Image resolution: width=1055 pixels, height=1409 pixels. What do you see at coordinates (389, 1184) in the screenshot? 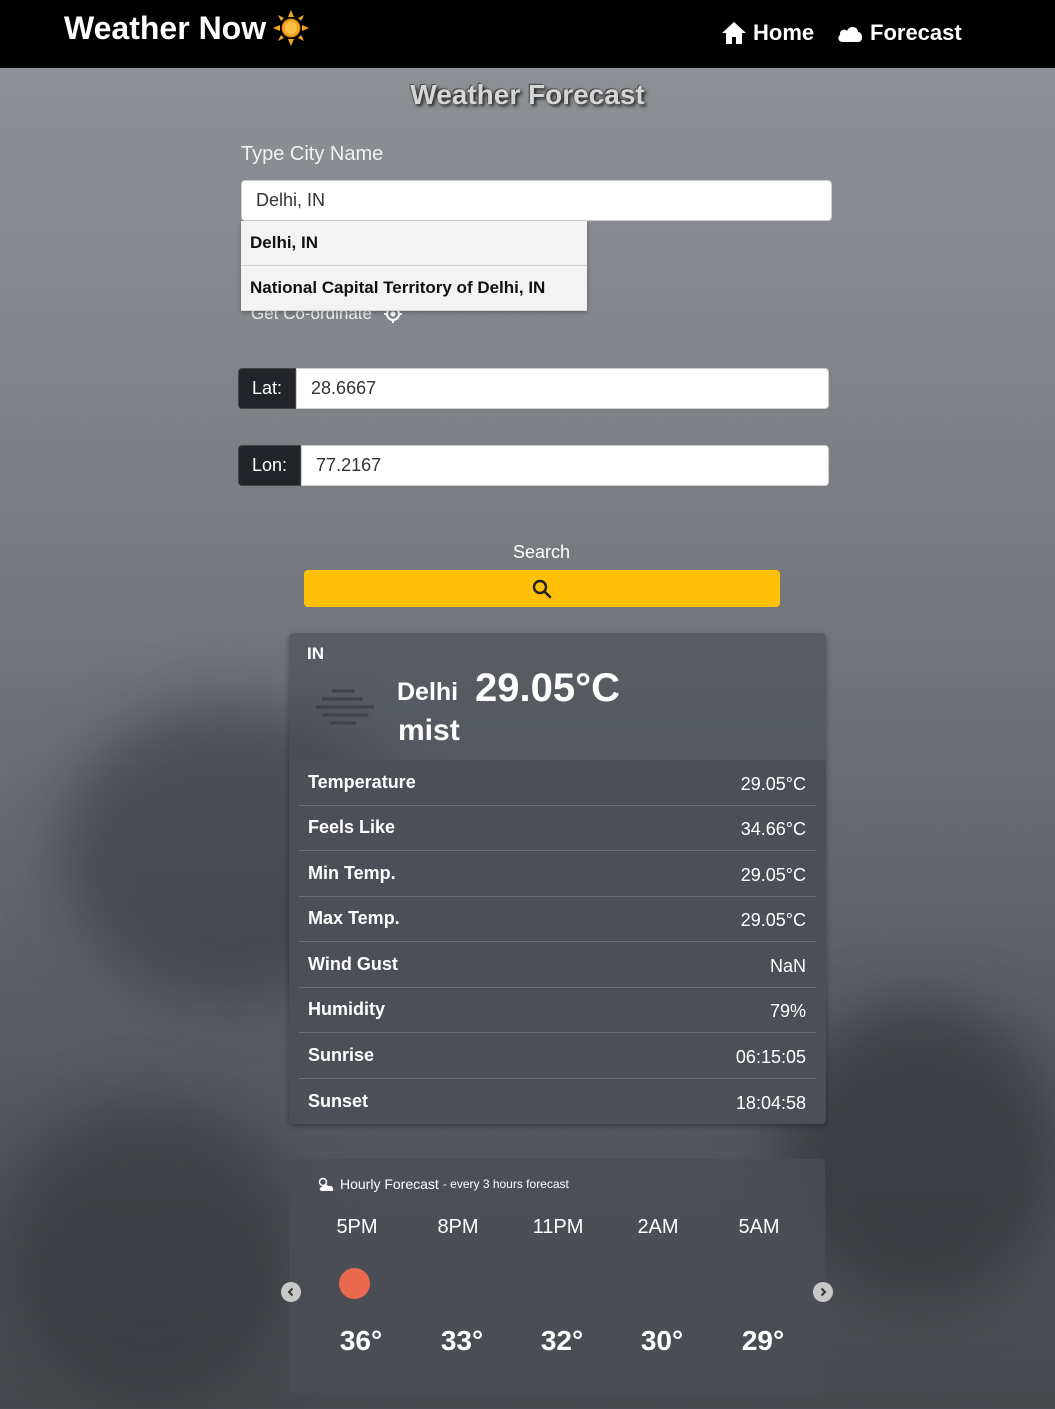
I see `hourly-forecast-title: Hourly Forecast` at bounding box center [389, 1184].